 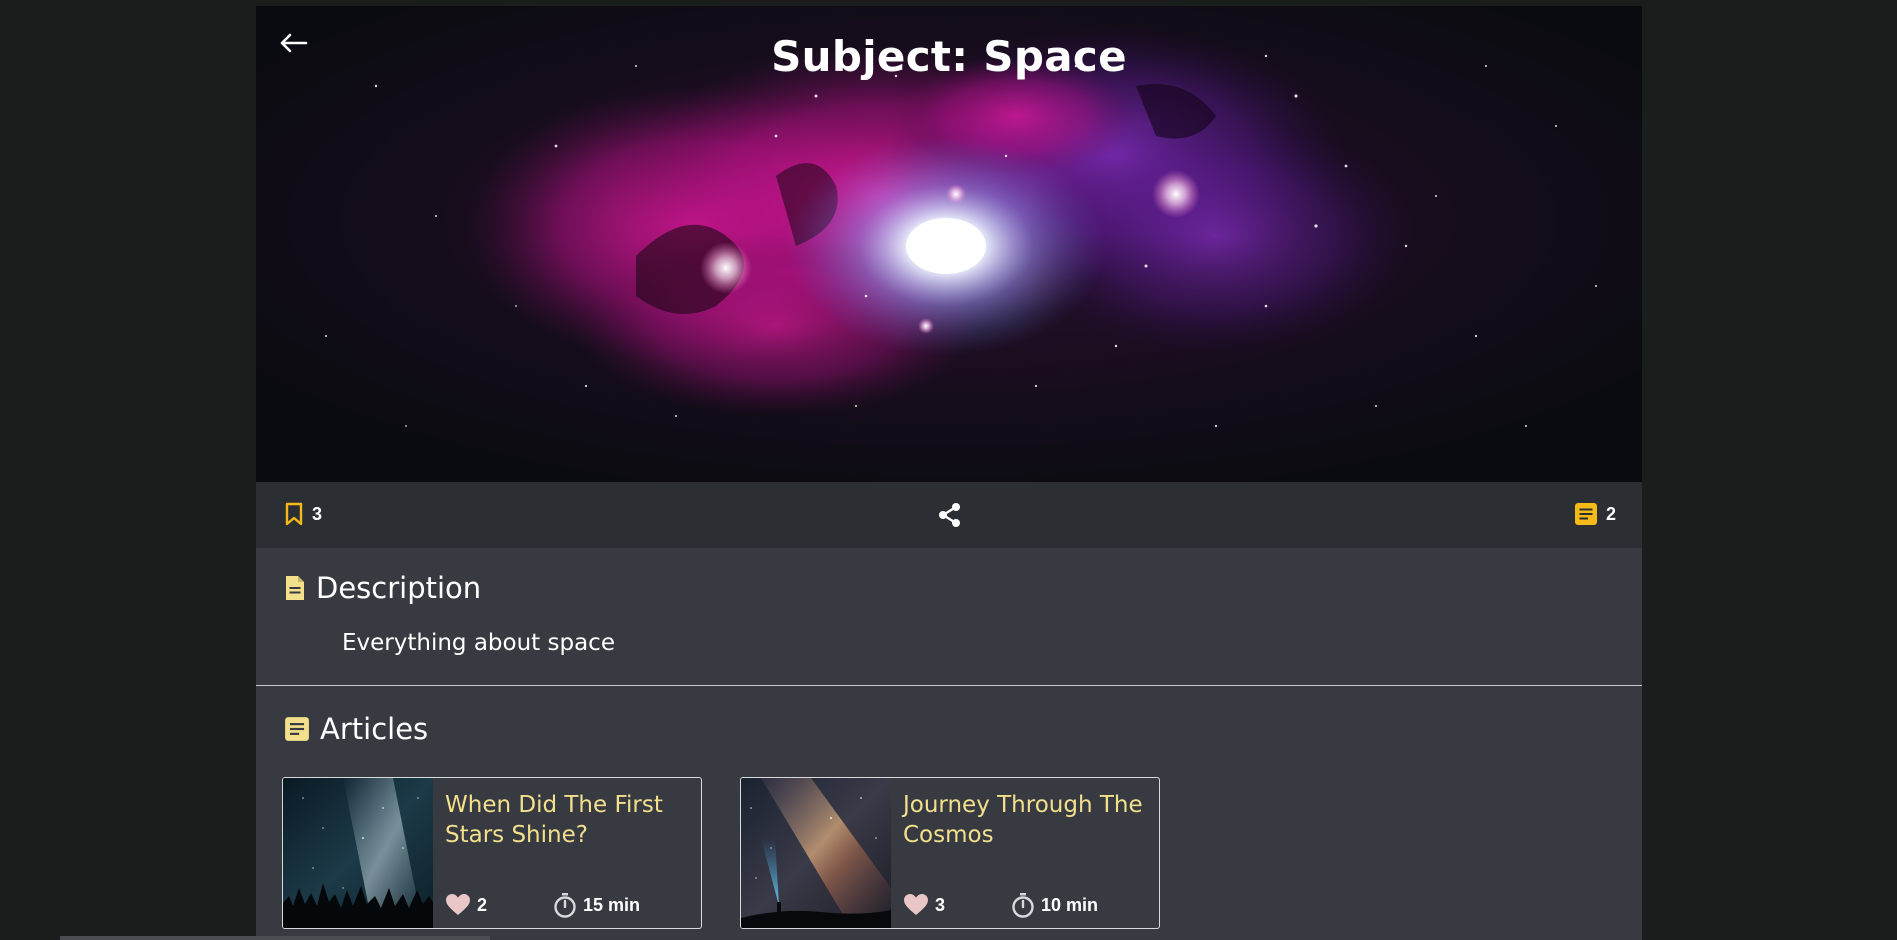 I want to click on page-title: Subject: Space, so click(x=949, y=56).